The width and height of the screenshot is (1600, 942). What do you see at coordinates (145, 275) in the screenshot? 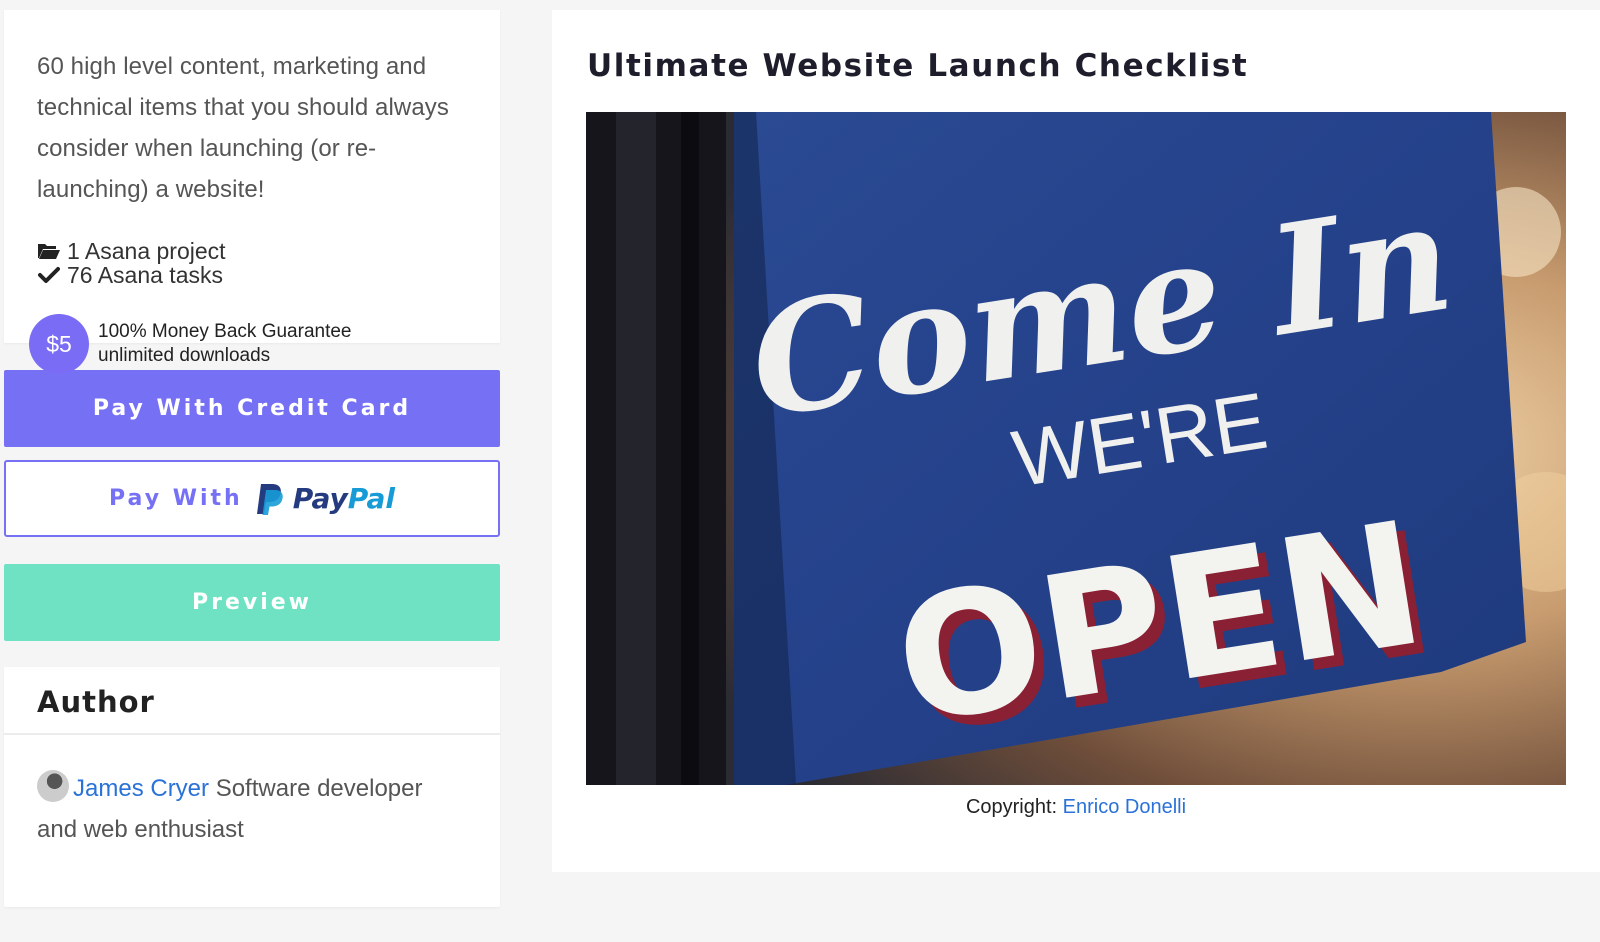
I see `stat-tasks-label: 76 Asana tasks` at bounding box center [145, 275].